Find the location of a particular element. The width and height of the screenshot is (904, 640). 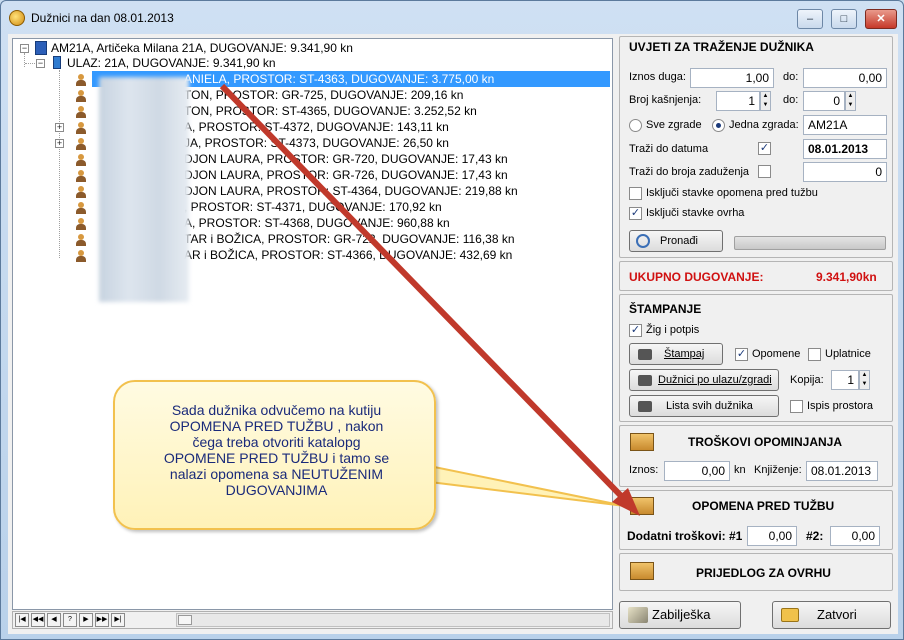

ispis-prostora-checkbox is located at coordinates (796, 406).